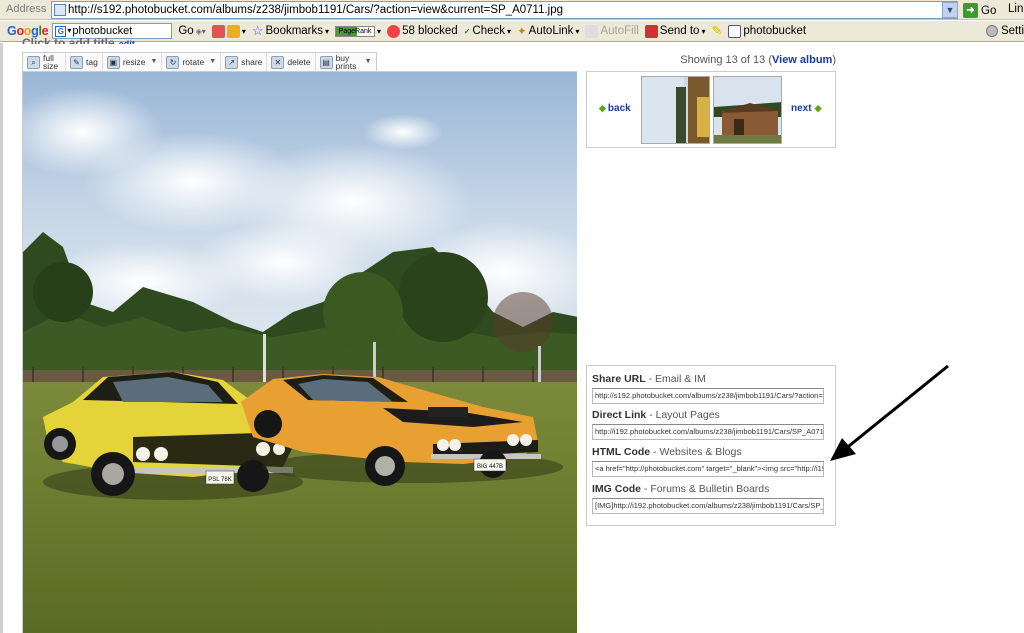 The width and height of the screenshot is (1024, 633). Describe the element at coordinates (78, 40) in the screenshot. I see `image-title: Click to add title edit` at that location.